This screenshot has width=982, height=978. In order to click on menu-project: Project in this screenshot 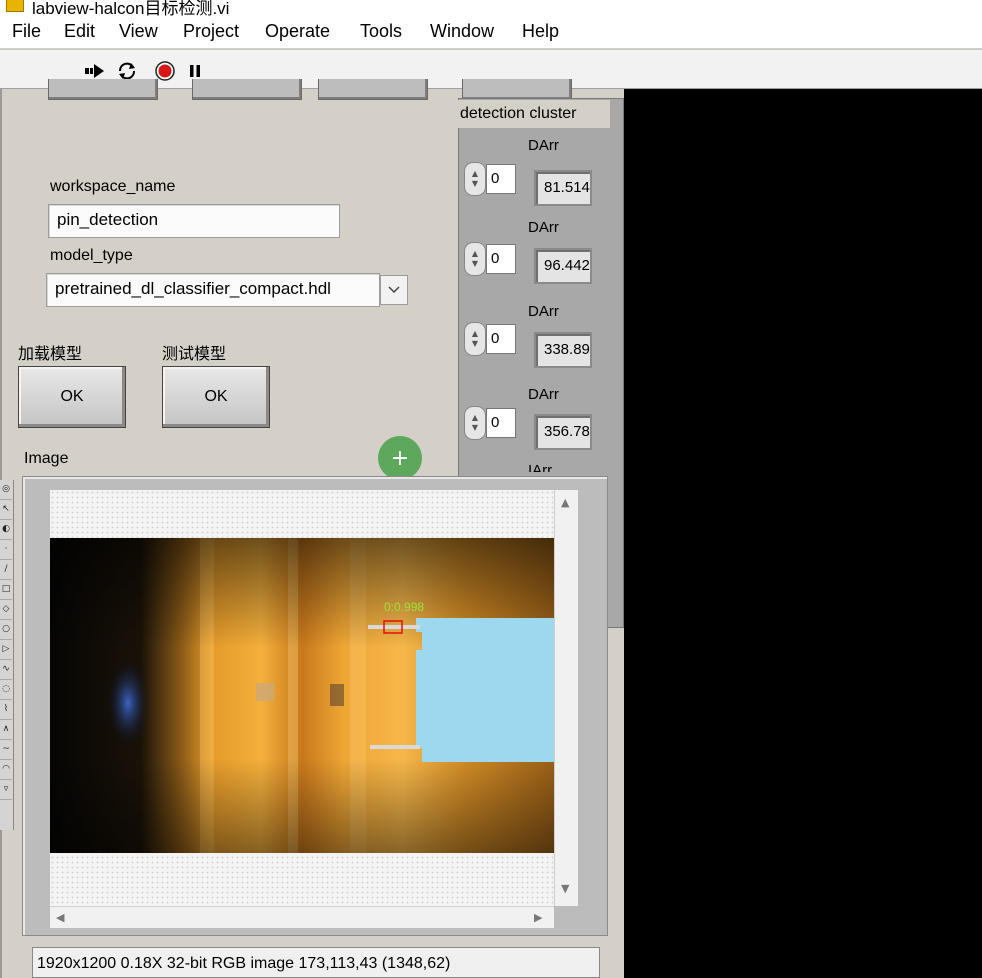, I will do `click(211, 31)`.